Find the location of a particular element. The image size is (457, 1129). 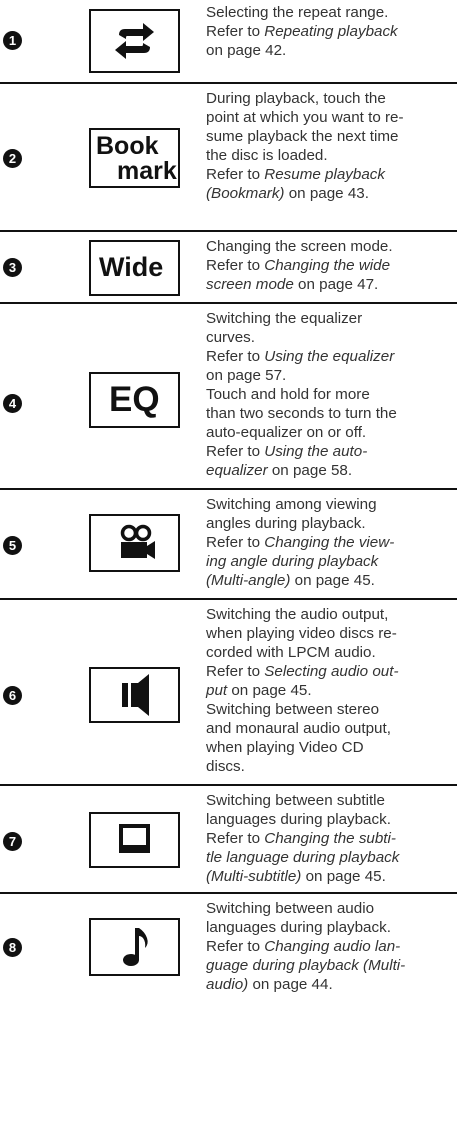

desc-line: Refer to Repeating playback is located at coordinates (302, 31).